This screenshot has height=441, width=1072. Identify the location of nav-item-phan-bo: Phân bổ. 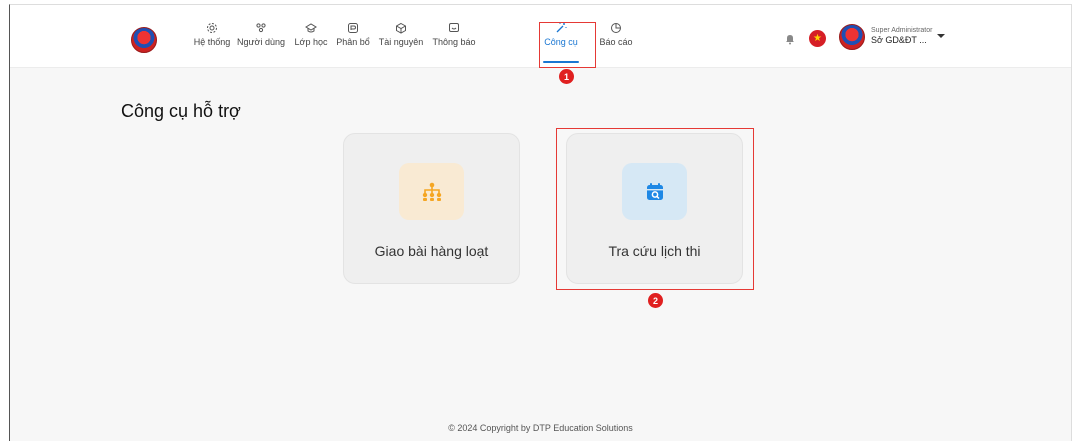
(353, 44).